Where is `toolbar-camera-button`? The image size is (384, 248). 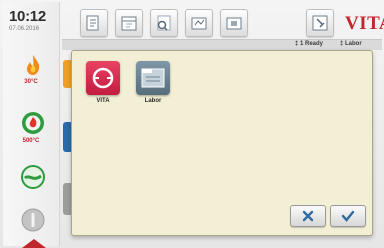
toolbar-camera-button is located at coordinates (234, 23).